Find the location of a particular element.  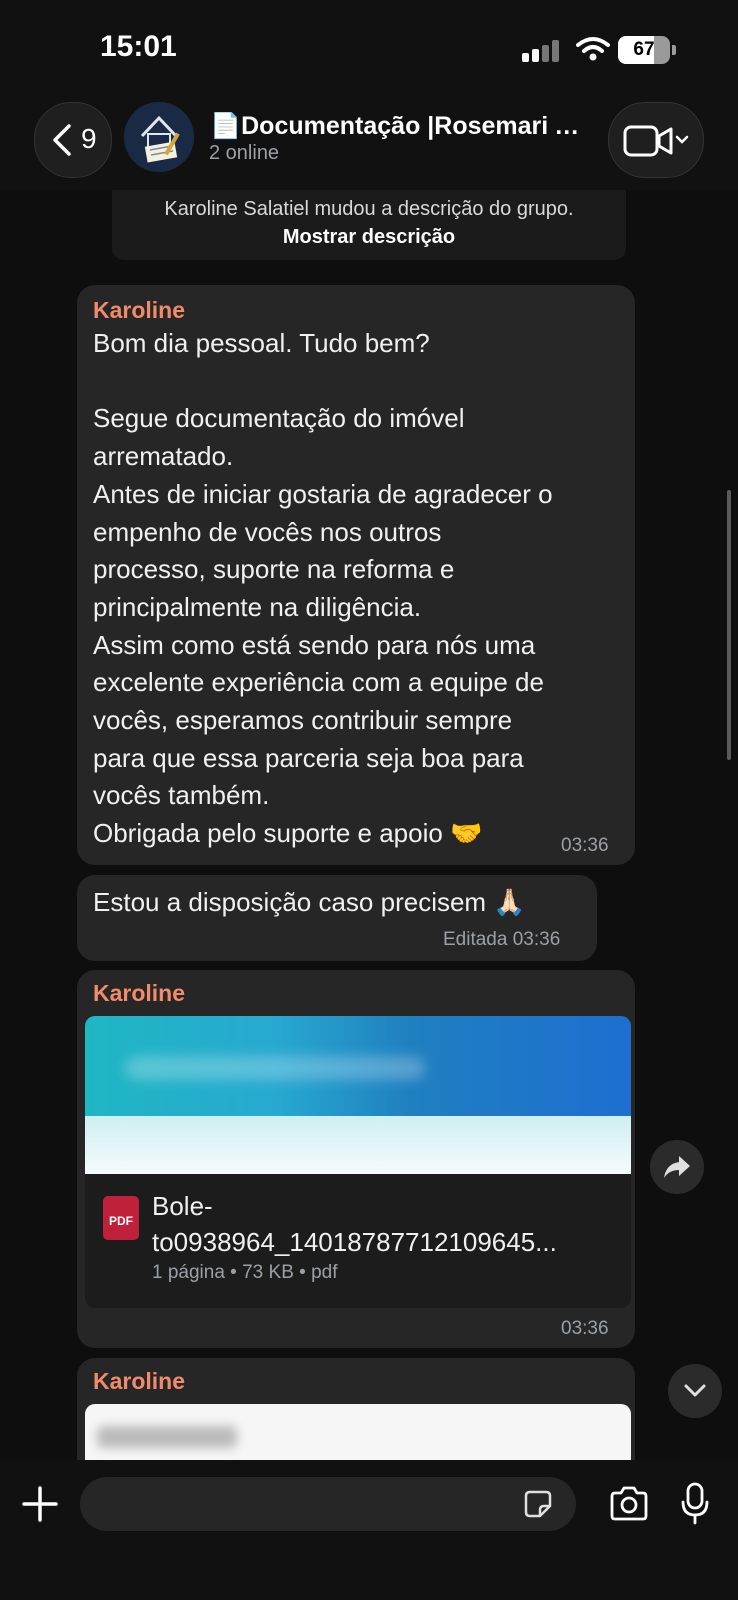

battery-level: 67 is located at coordinates (644, 49).